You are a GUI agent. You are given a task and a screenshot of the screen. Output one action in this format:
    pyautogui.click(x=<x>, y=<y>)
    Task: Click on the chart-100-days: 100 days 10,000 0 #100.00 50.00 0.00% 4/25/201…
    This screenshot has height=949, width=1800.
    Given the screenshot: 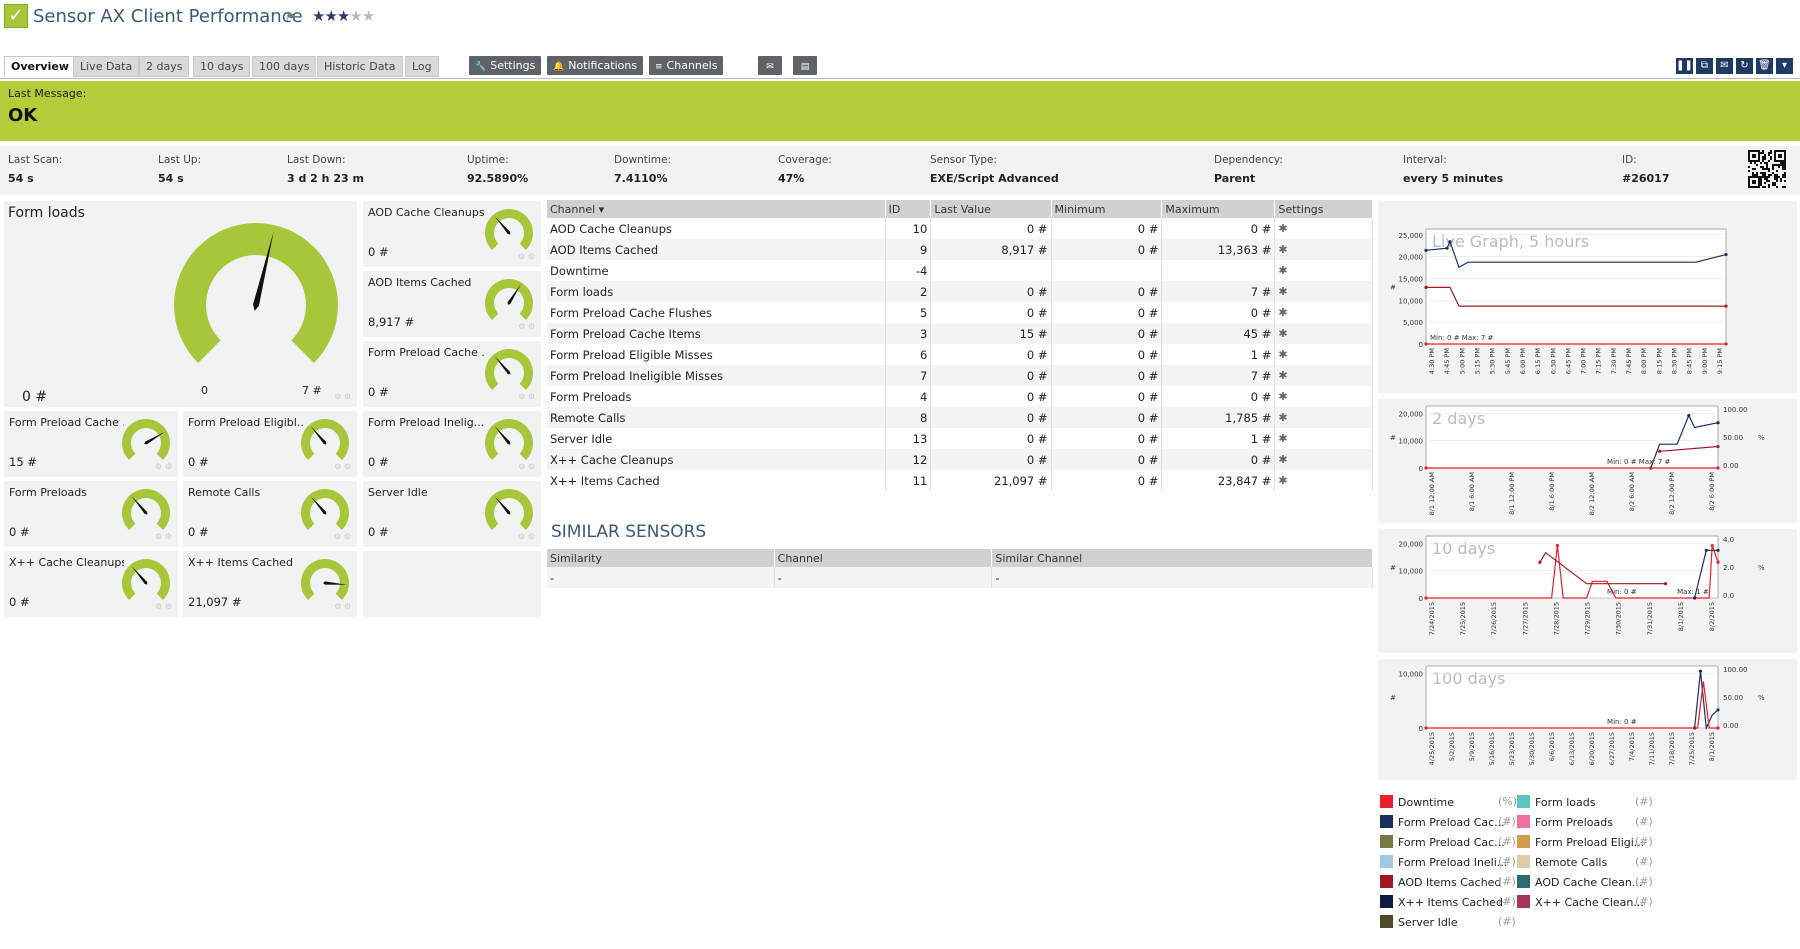 What is the action you would take?
    pyautogui.click(x=1587, y=719)
    